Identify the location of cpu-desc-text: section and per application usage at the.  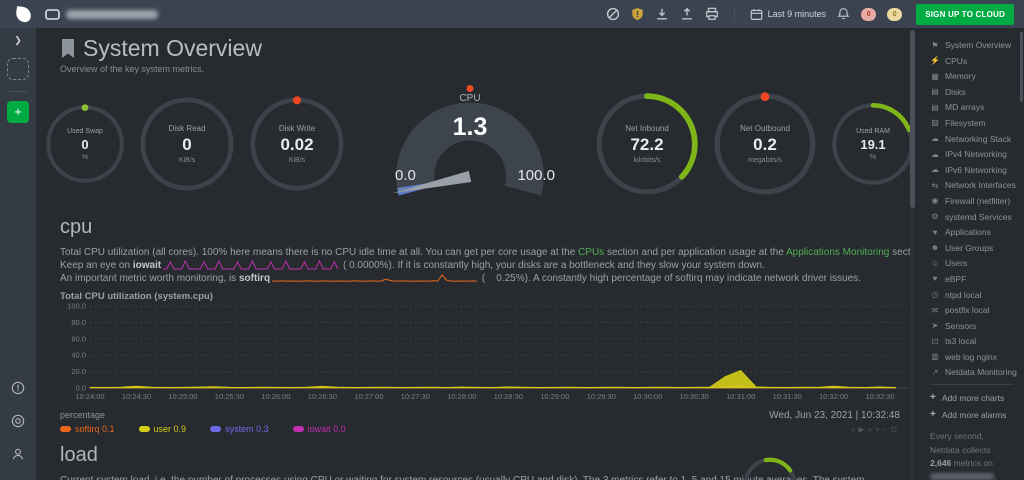
(695, 252).